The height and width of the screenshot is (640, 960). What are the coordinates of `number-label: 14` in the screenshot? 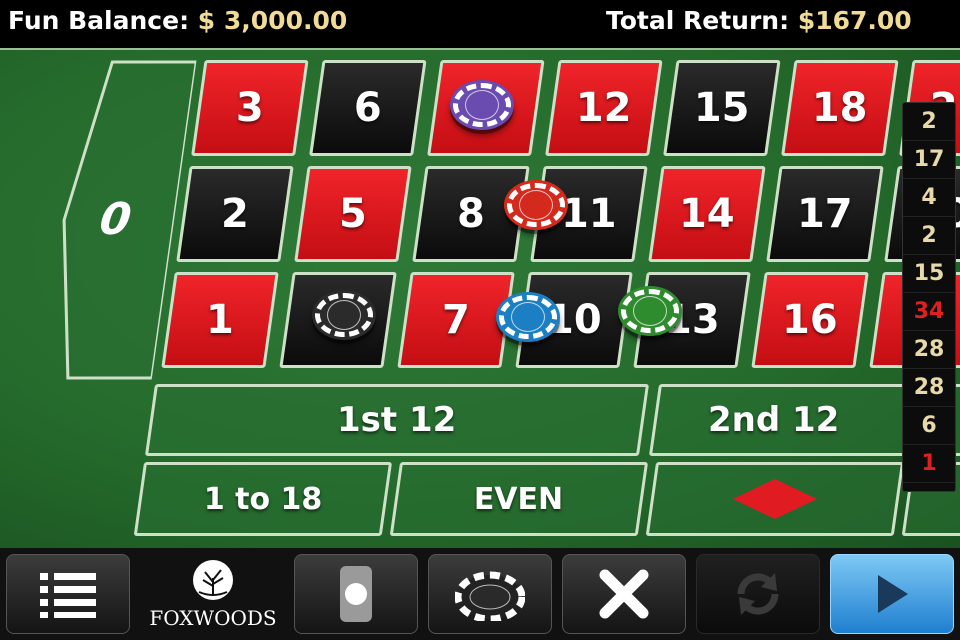 It's located at (707, 214).